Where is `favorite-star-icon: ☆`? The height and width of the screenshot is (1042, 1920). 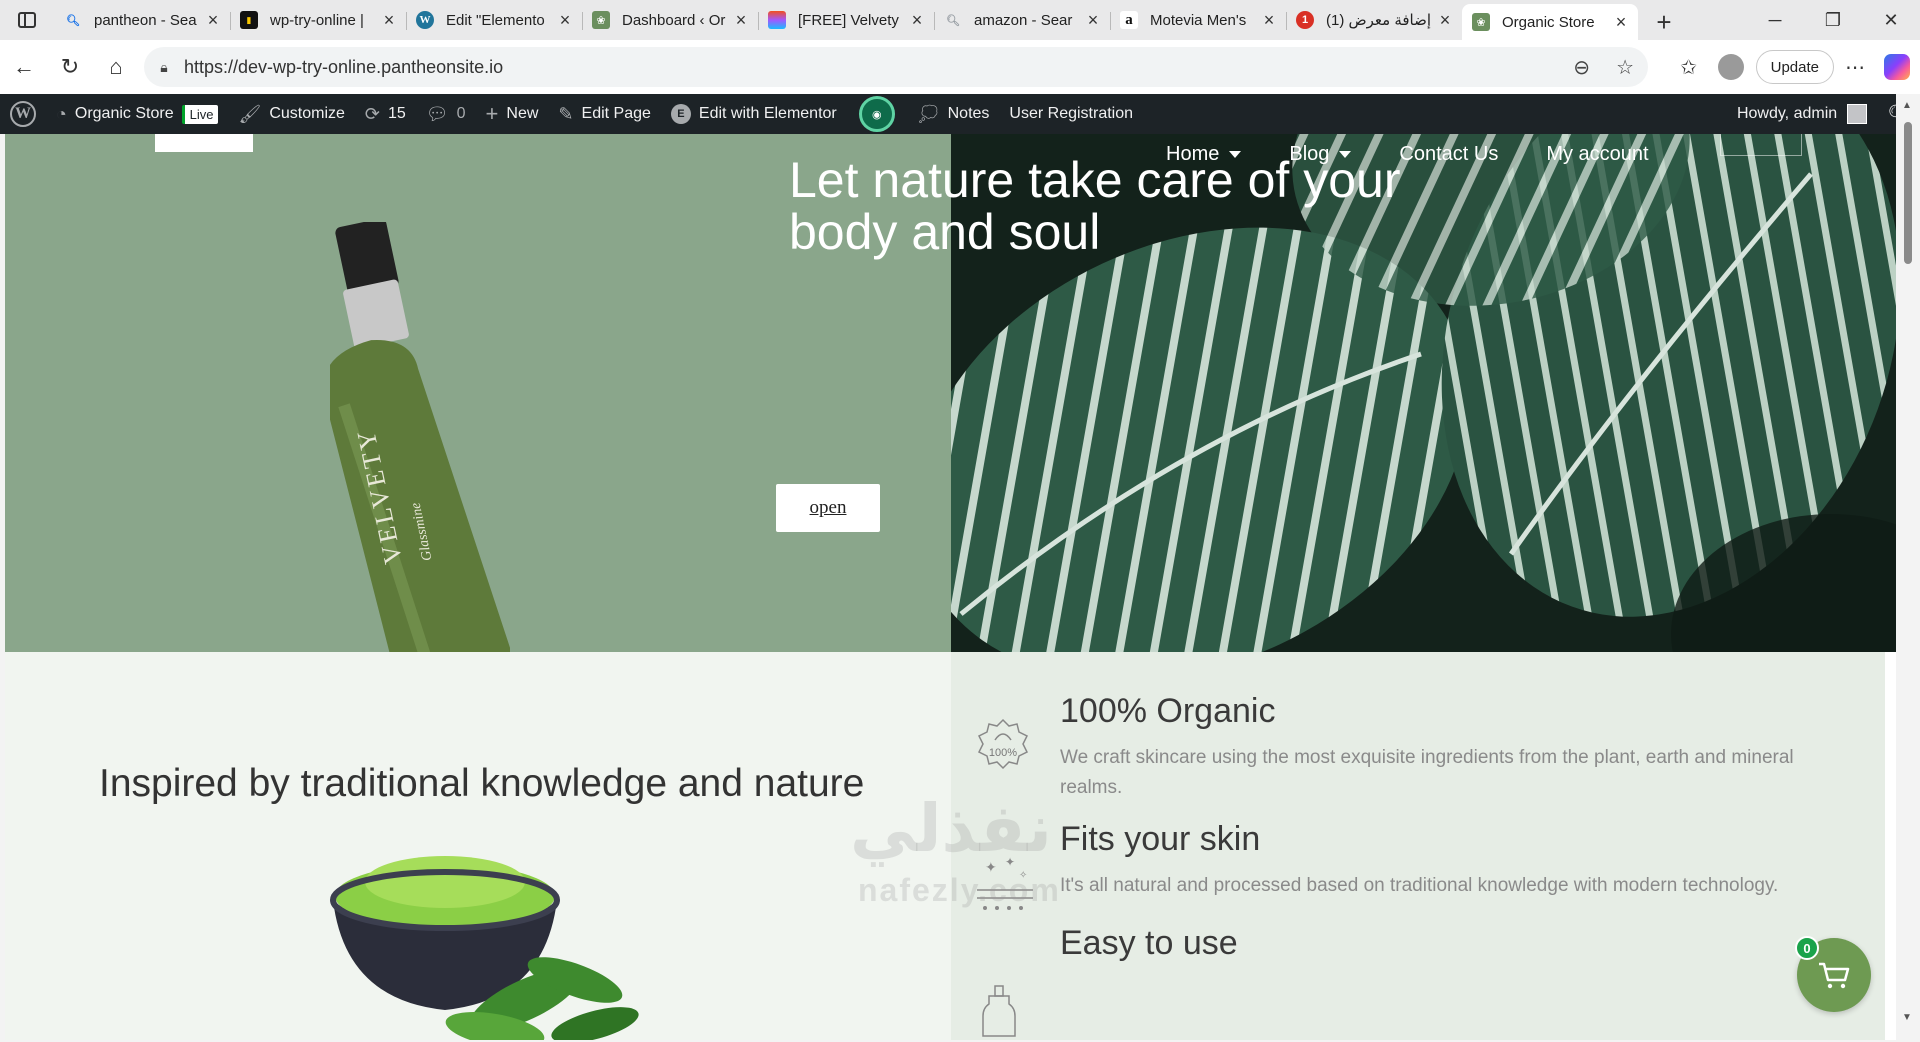 favorite-star-icon: ☆ is located at coordinates (1625, 67).